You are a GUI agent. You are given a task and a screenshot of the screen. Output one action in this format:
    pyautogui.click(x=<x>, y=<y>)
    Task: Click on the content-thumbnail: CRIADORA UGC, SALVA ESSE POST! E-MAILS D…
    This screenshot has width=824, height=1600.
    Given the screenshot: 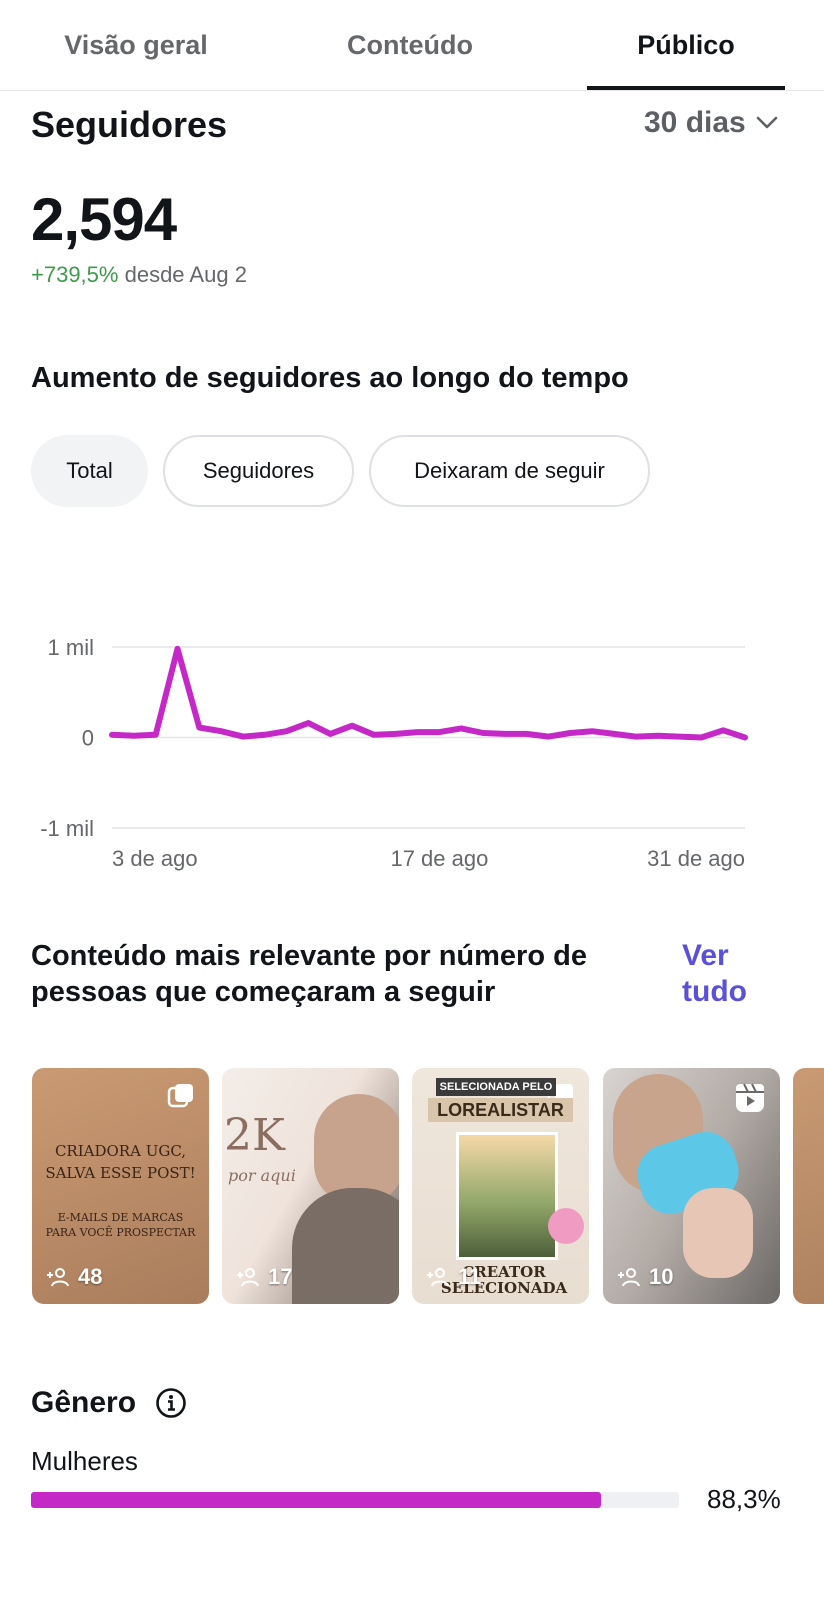 What is the action you would take?
    pyautogui.click(x=120, y=1186)
    